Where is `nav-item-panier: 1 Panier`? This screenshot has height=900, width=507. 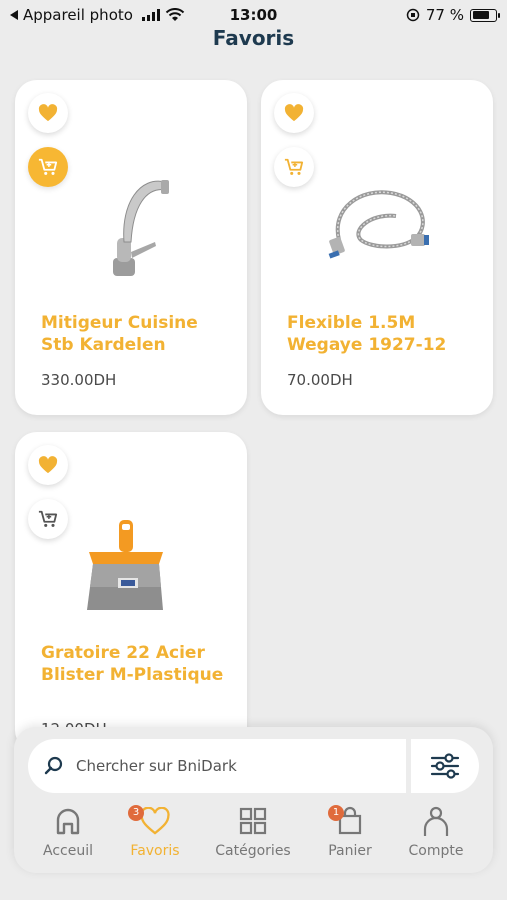
nav-item-panier: 1 Panier is located at coordinates (350, 831).